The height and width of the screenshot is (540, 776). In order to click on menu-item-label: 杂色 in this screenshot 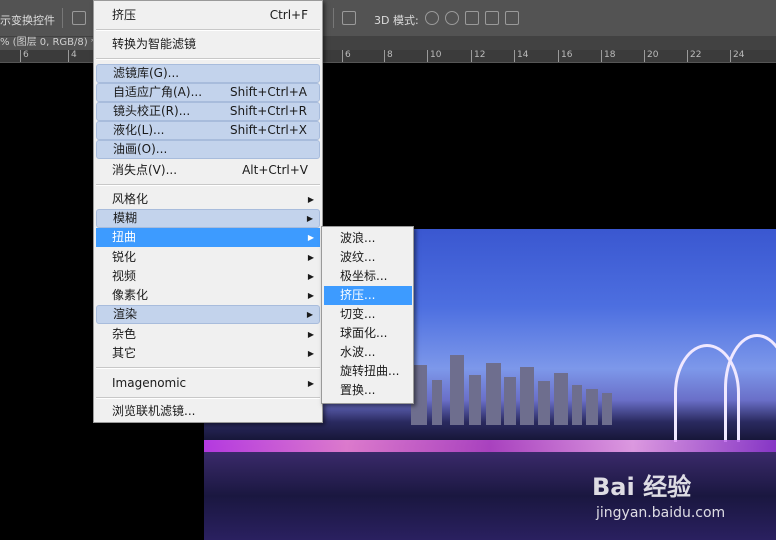, I will do `click(124, 334)`.